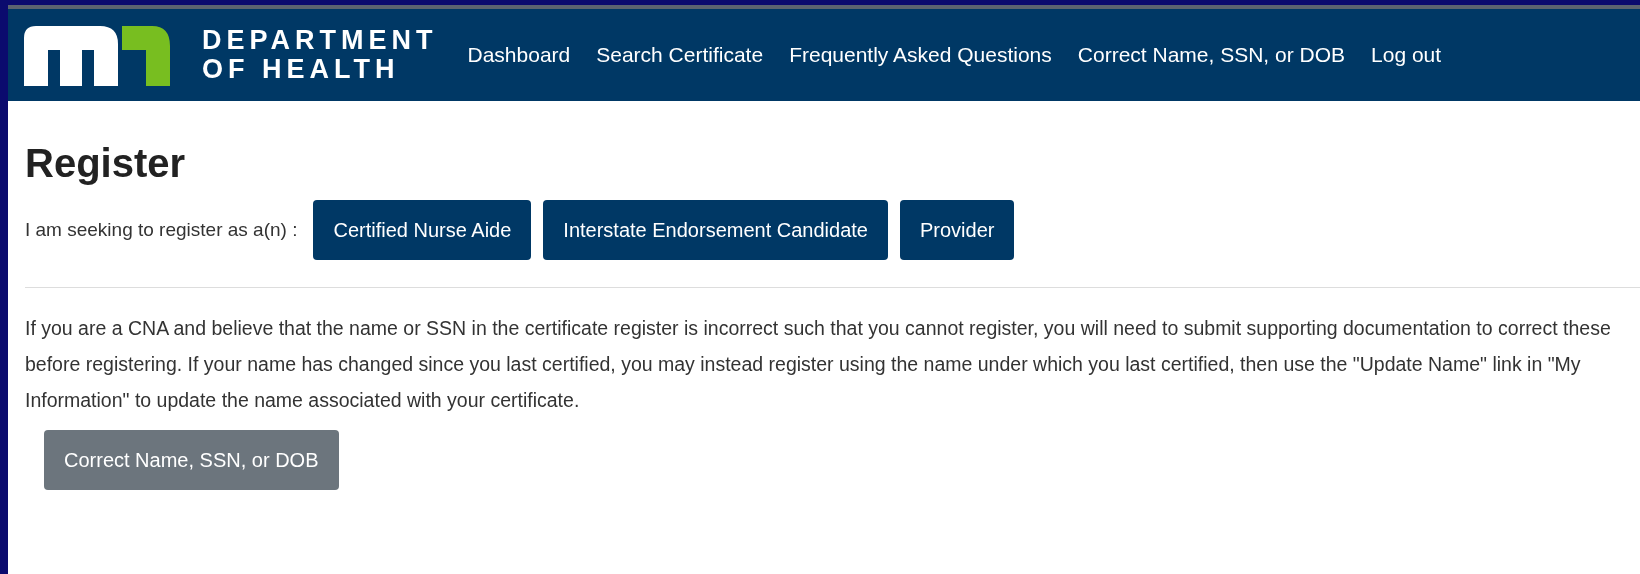 This screenshot has height=574, width=1640. I want to click on role-prompt: I am seeking to register as a(n) :, so click(161, 230).